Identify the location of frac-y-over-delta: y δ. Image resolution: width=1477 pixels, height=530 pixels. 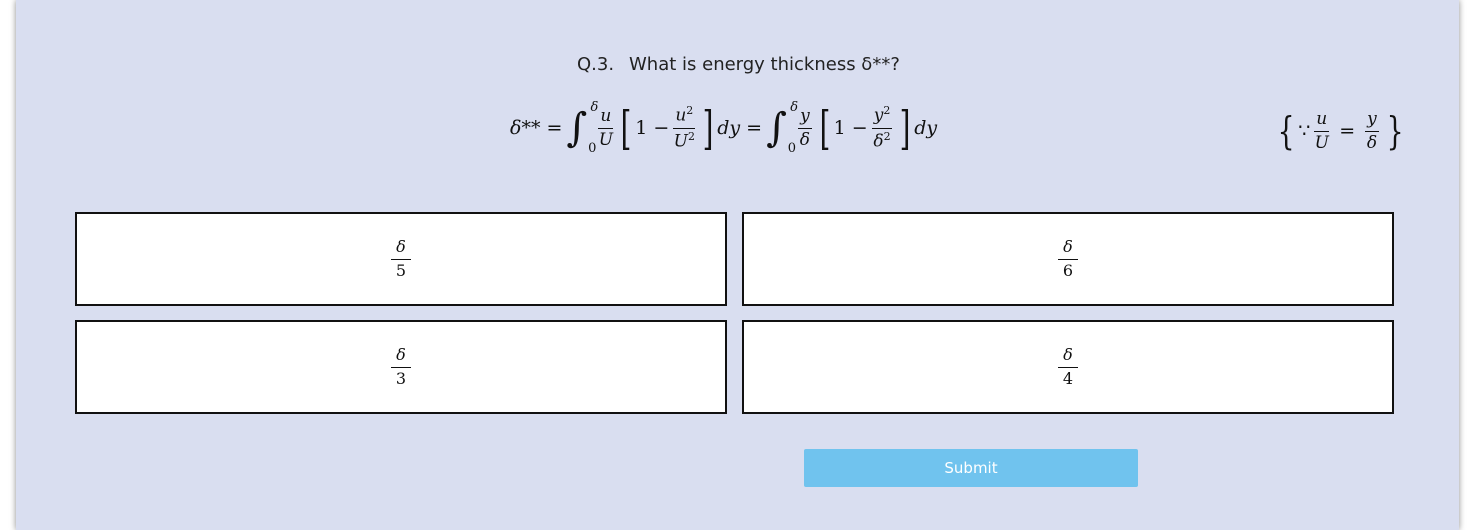
(805, 127).